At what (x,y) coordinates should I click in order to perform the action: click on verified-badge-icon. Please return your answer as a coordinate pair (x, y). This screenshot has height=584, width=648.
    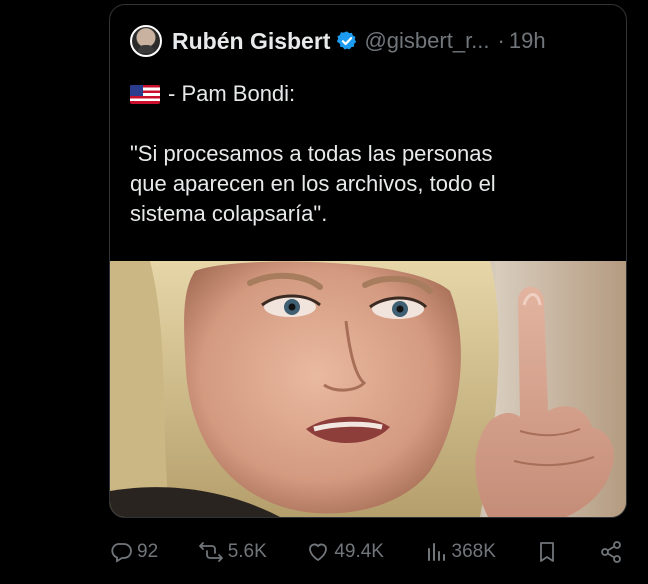
    Looking at the image, I should click on (347, 41).